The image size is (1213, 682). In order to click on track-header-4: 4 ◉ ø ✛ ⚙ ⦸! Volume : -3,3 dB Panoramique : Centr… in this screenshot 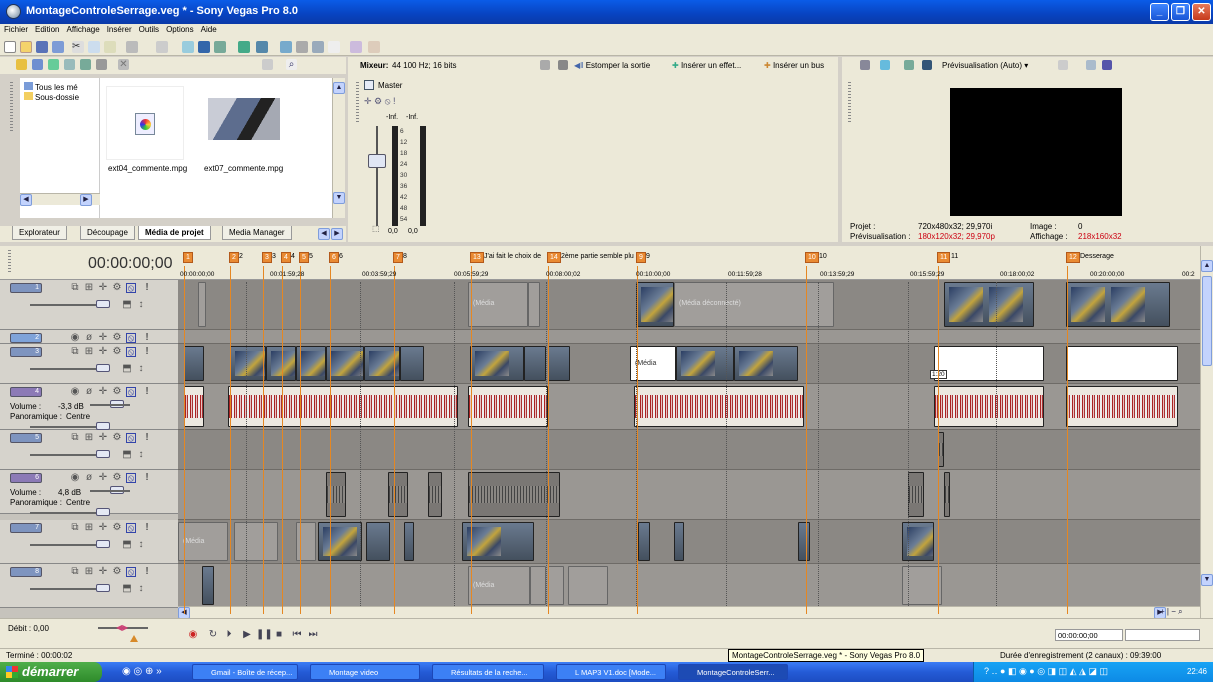, I will do `click(89, 407)`.